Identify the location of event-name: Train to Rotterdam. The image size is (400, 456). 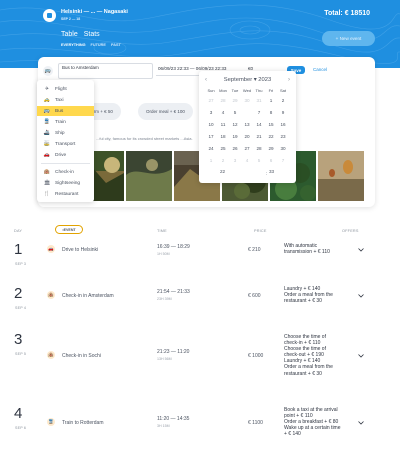
(83, 423).